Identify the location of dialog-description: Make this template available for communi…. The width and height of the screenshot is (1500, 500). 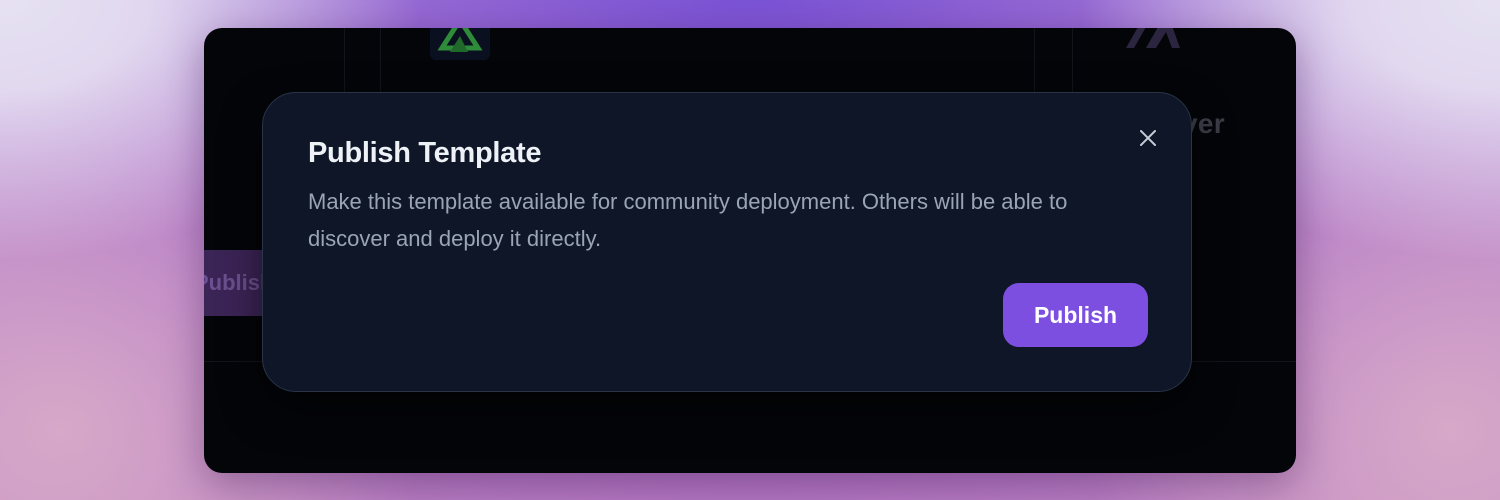
(688, 220).